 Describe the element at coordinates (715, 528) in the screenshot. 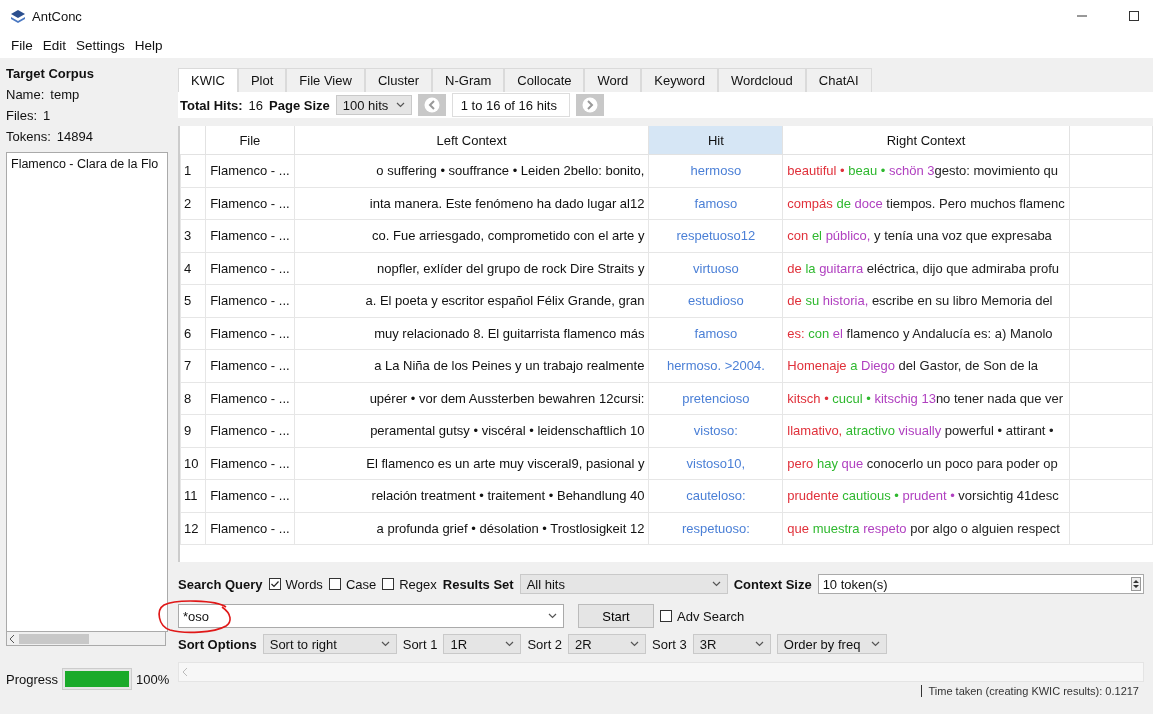

I see `hit-cell: respetuoso:` at that location.